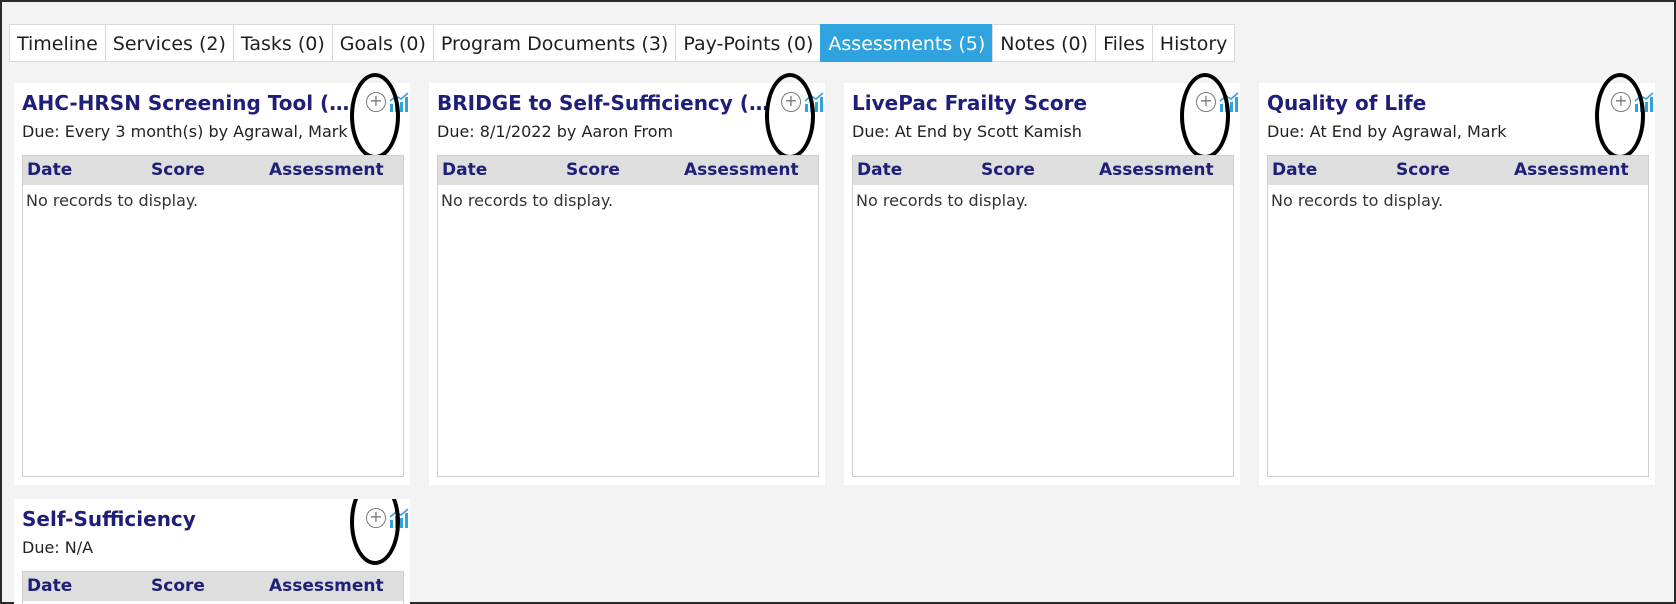 Image resolution: width=1676 pixels, height=604 pixels. I want to click on tab-history: History, so click(1193, 43).